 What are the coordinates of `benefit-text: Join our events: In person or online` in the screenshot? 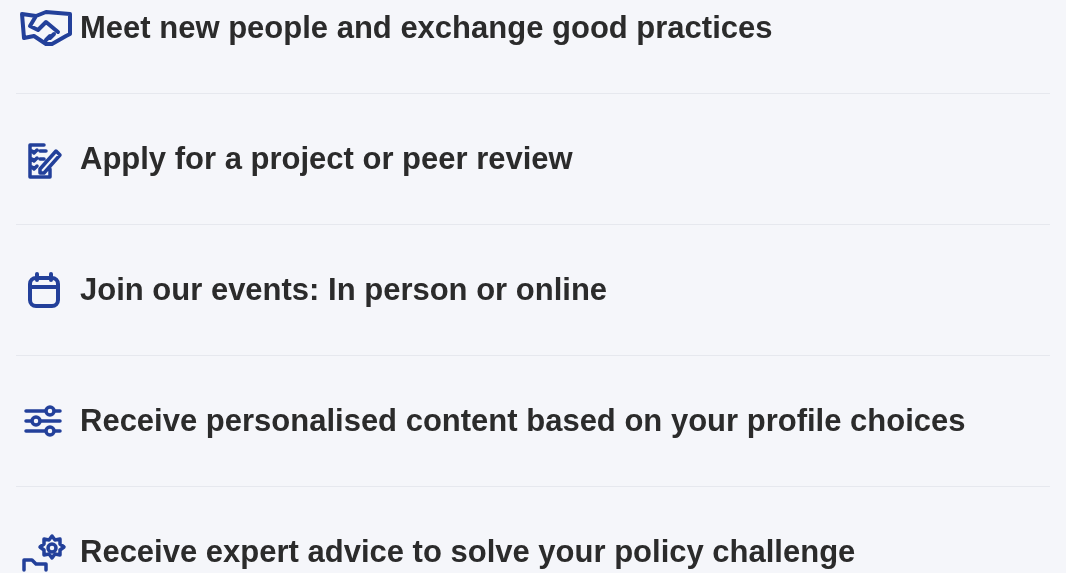 It's located at (344, 290).